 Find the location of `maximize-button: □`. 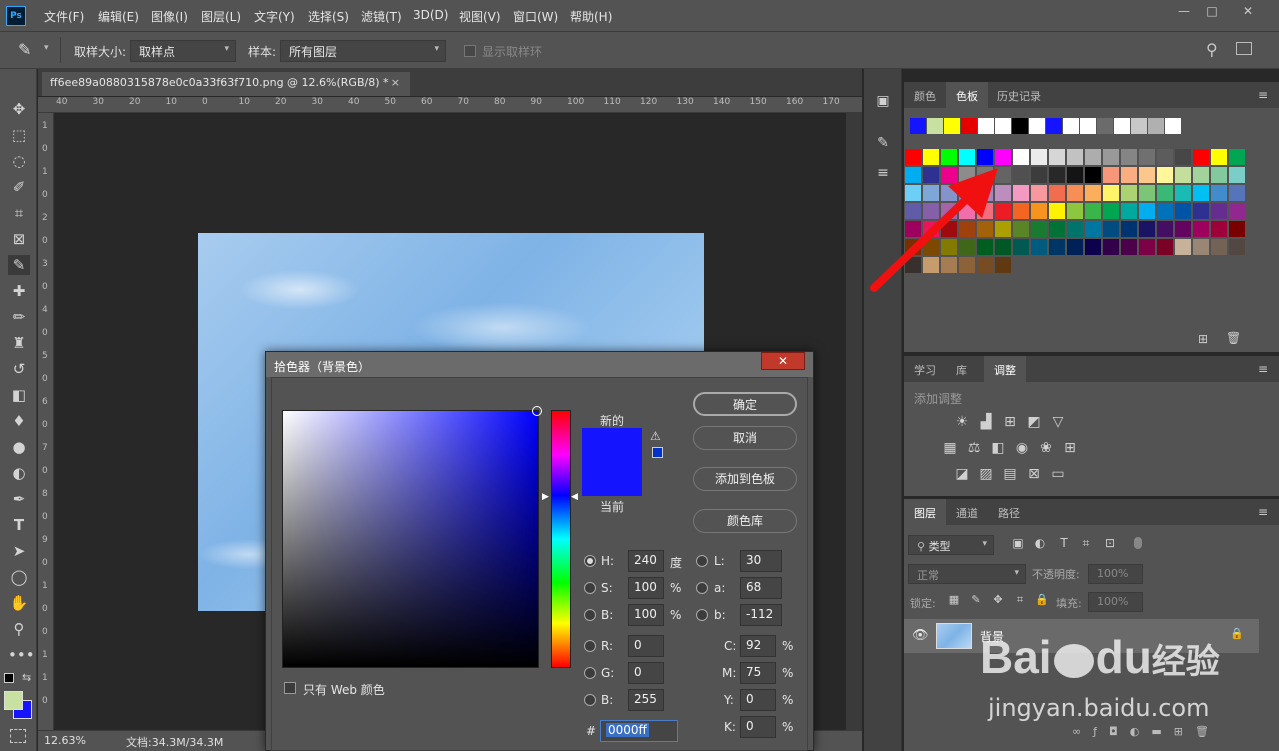

maximize-button: □ is located at coordinates (1212, 11).